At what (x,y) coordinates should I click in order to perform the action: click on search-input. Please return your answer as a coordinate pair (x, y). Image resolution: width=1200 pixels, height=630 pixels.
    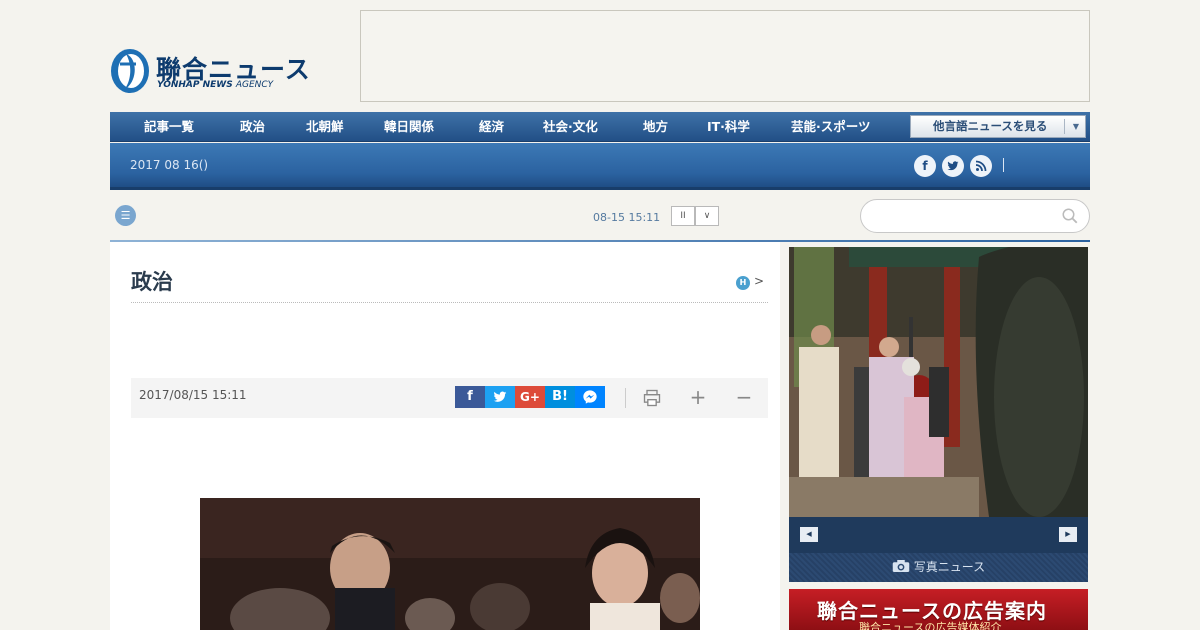
    Looking at the image, I should click on (965, 216).